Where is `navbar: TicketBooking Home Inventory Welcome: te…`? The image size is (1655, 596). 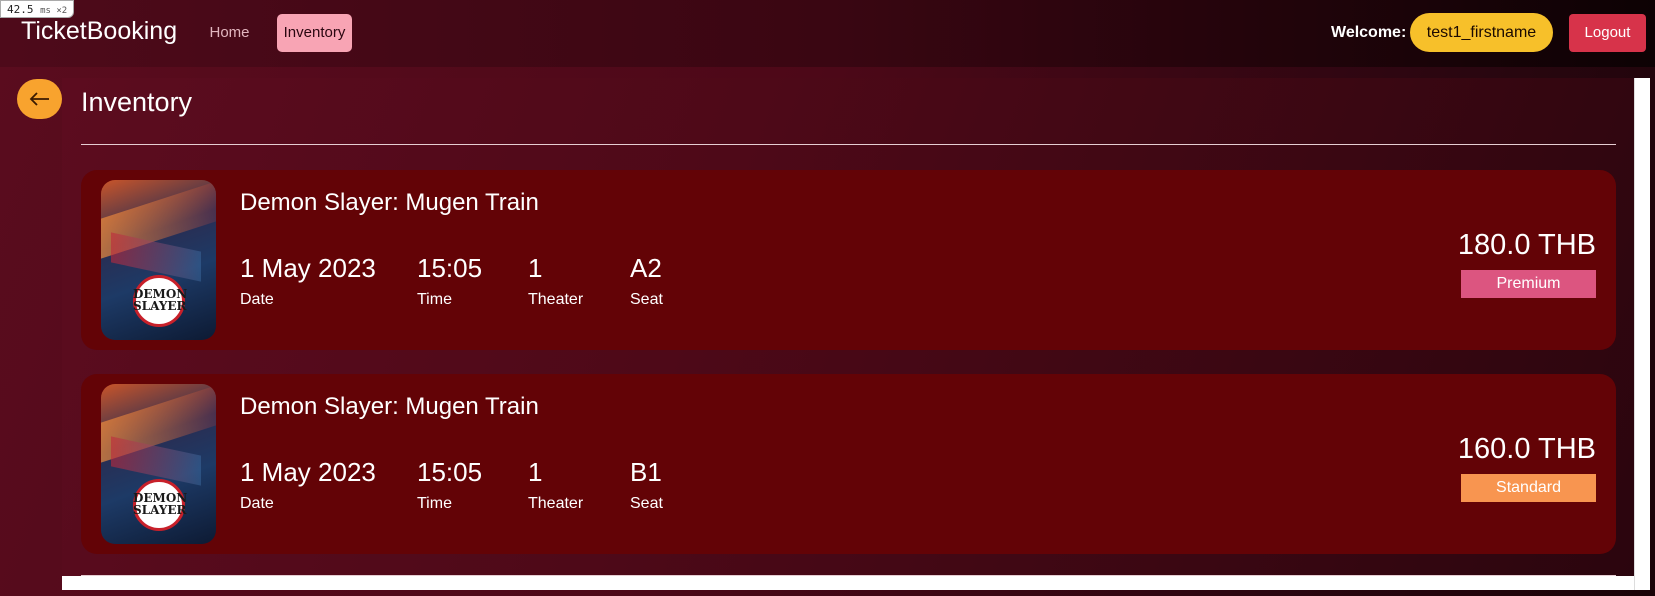
navbar: TicketBooking Home Inventory Welcome: te… is located at coordinates (827, 33).